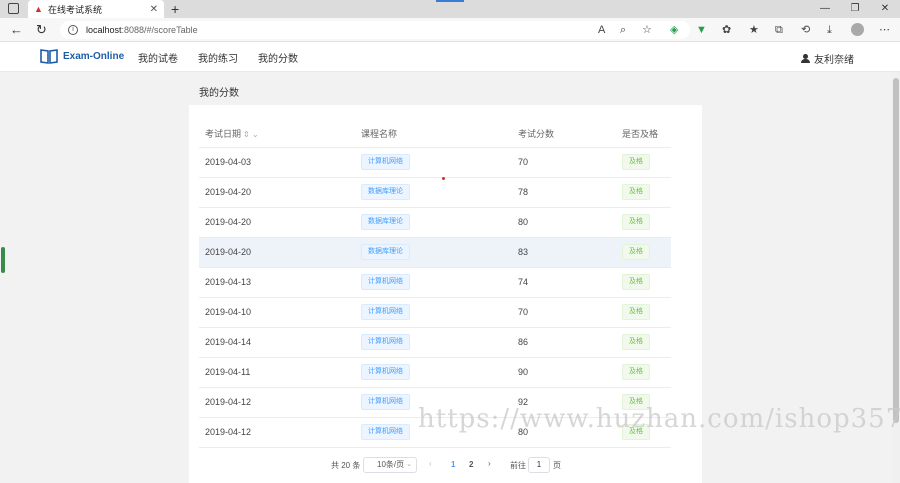 The width and height of the screenshot is (900, 483). Describe the element at coordinates (228, 372) in the screenshot. I see `cell-exam-date: 2019-04-11` at that location.